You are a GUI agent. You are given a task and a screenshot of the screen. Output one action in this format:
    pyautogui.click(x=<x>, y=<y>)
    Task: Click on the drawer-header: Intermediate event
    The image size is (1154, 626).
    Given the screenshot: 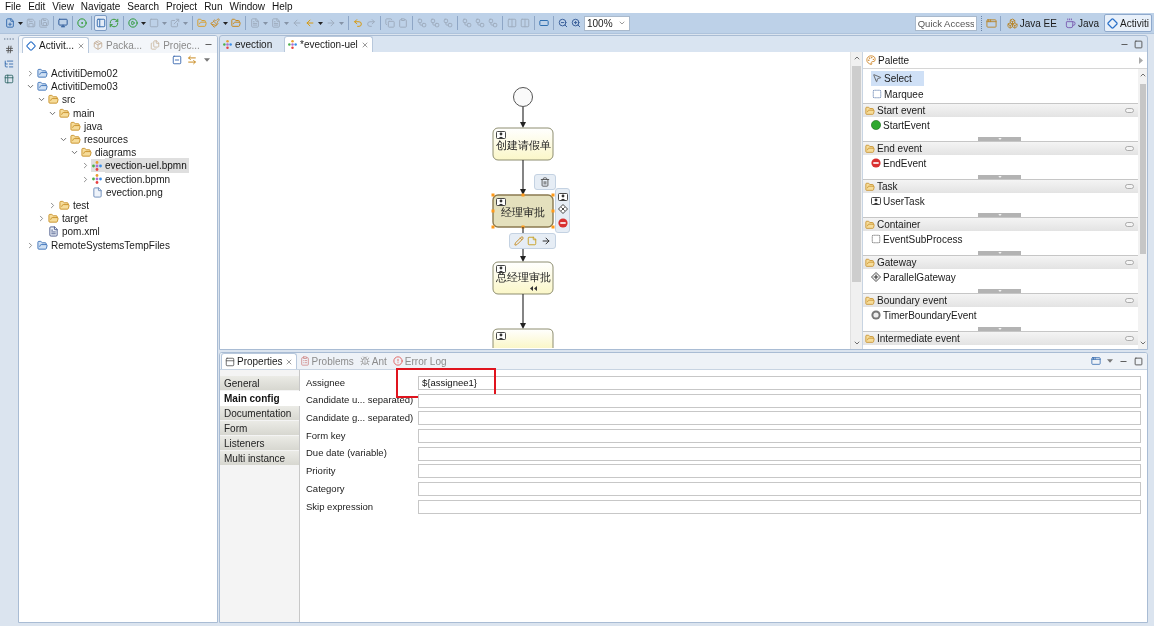 What is the action you would take?
    pyautogui.click(x=1000, y=338)
    